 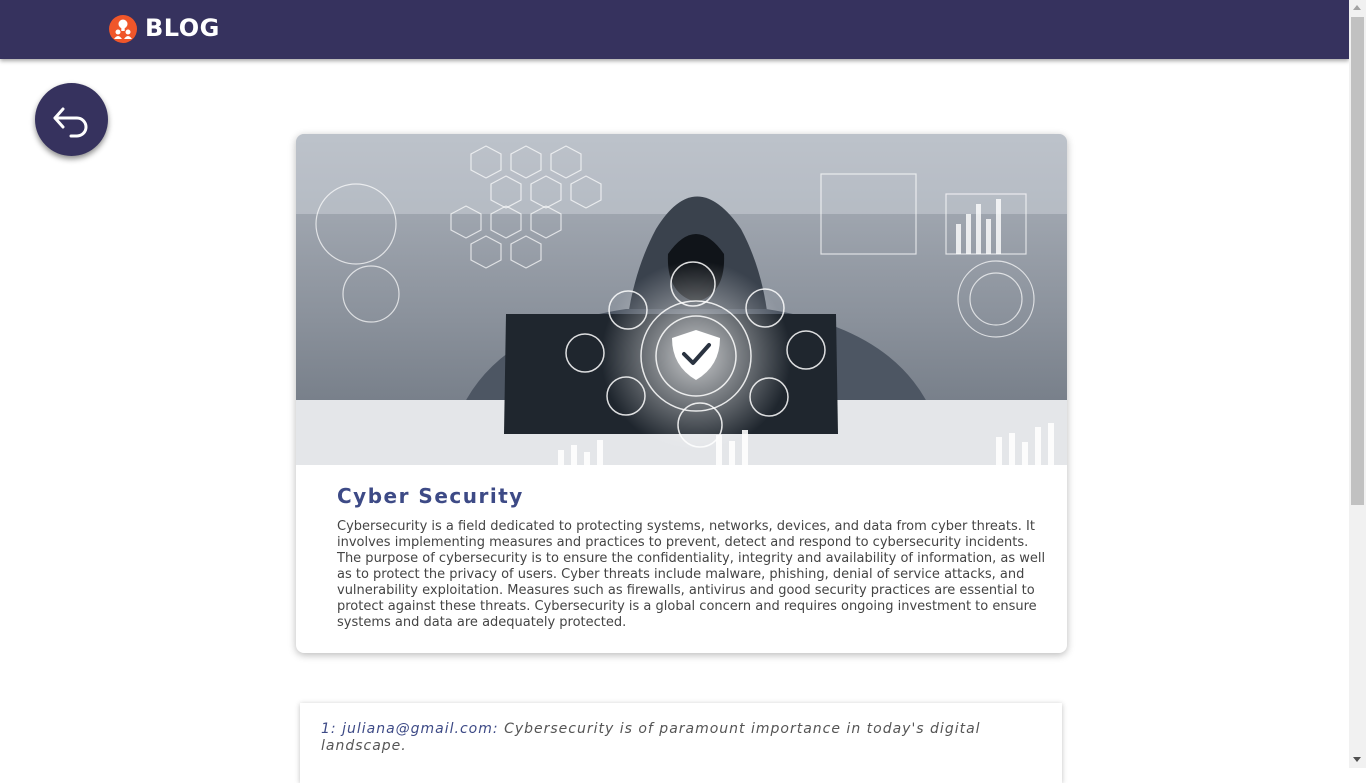 I want to click on undo-arrow-icon, so click(x=70, y=122).